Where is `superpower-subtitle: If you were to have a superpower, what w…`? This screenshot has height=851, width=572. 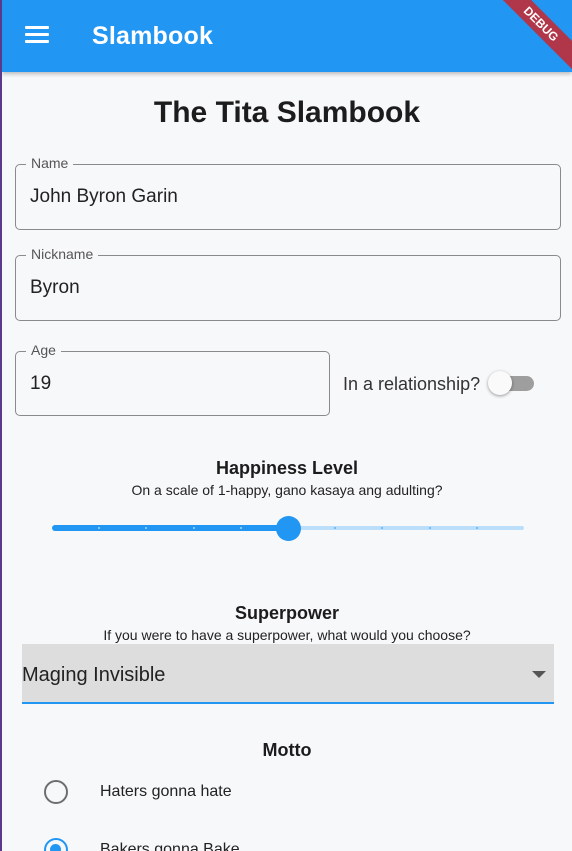
superpower-subtitle: If you were to have a superpower, what w… is located at coordinates (287, 635).